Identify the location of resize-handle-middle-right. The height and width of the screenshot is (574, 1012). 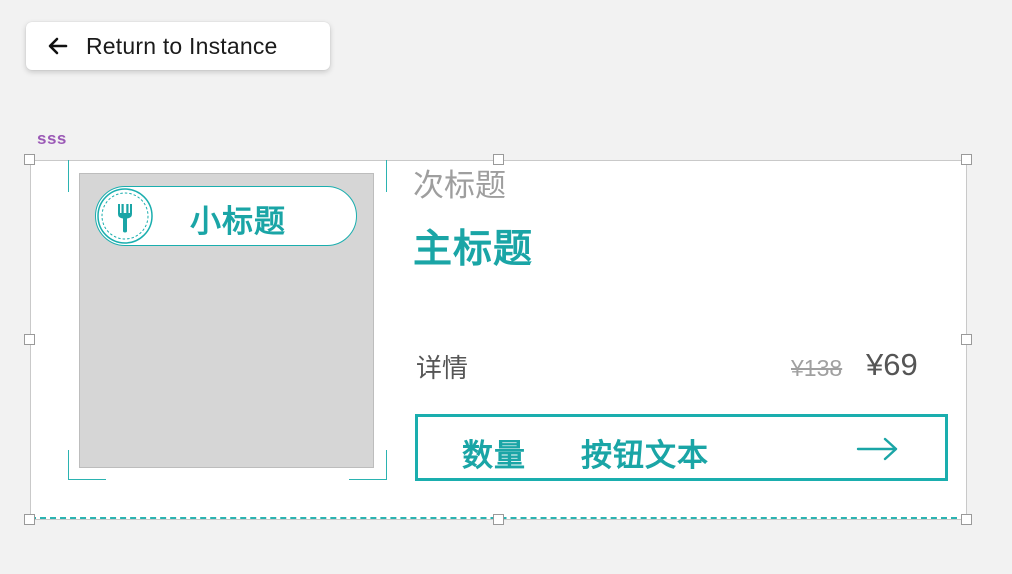
(966, 339).